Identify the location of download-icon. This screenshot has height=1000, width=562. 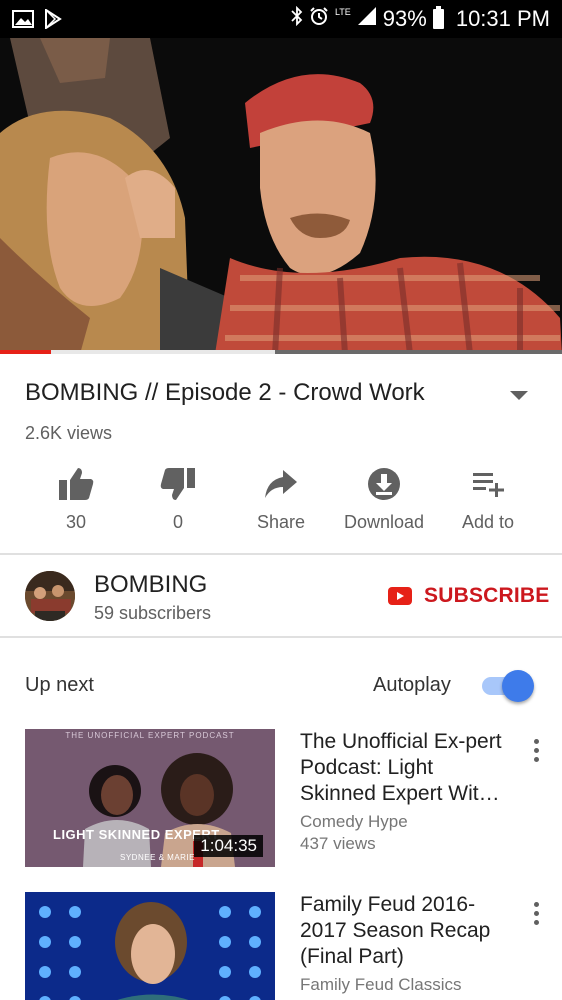
(384, 484).